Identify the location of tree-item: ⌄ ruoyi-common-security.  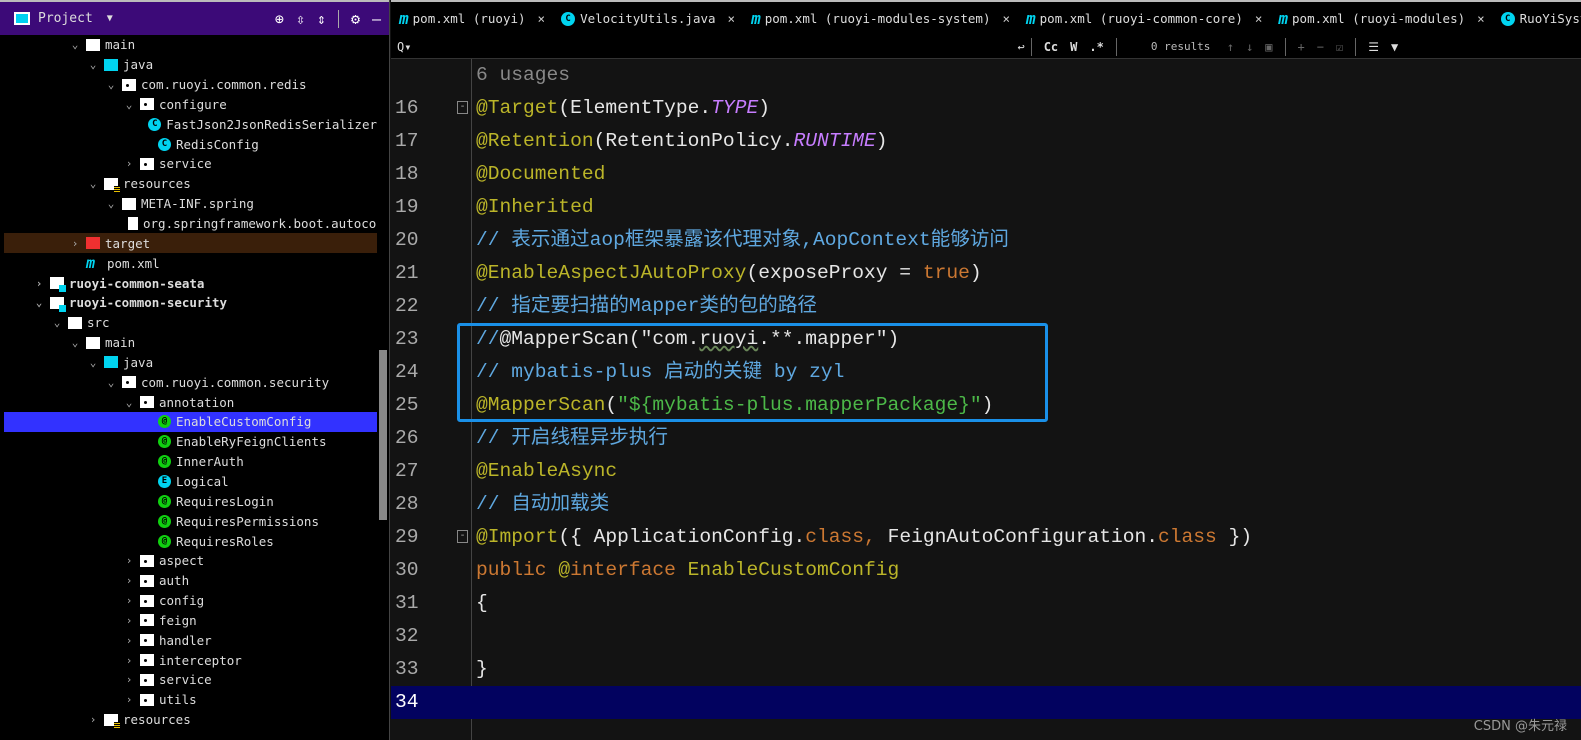
(190, 303).